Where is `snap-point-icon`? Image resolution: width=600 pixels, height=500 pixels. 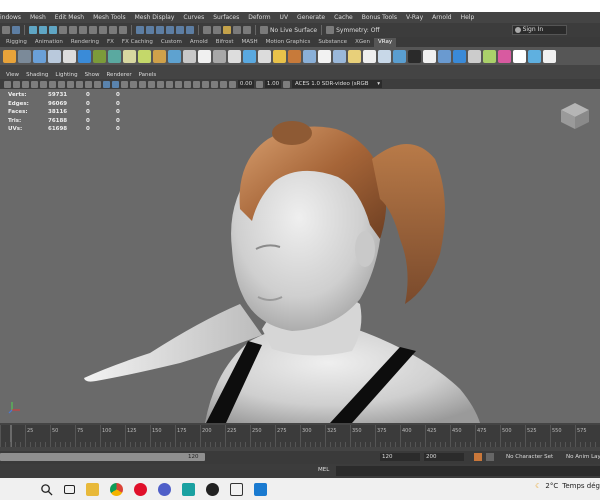 snap-point-icon is located at coordinates (160, 30).